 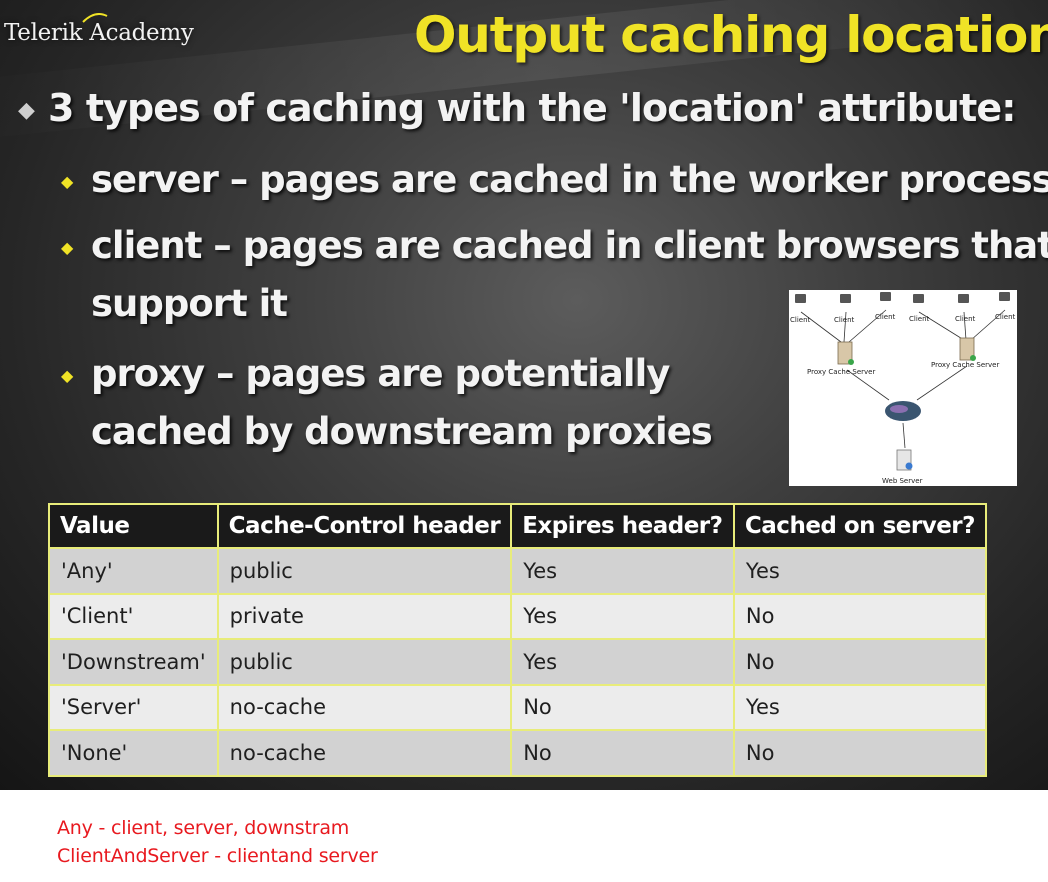 What do you see at coordinates (364, 616) in the screenshot?
I see `table-cell: private` at bounding box center [364, 616].